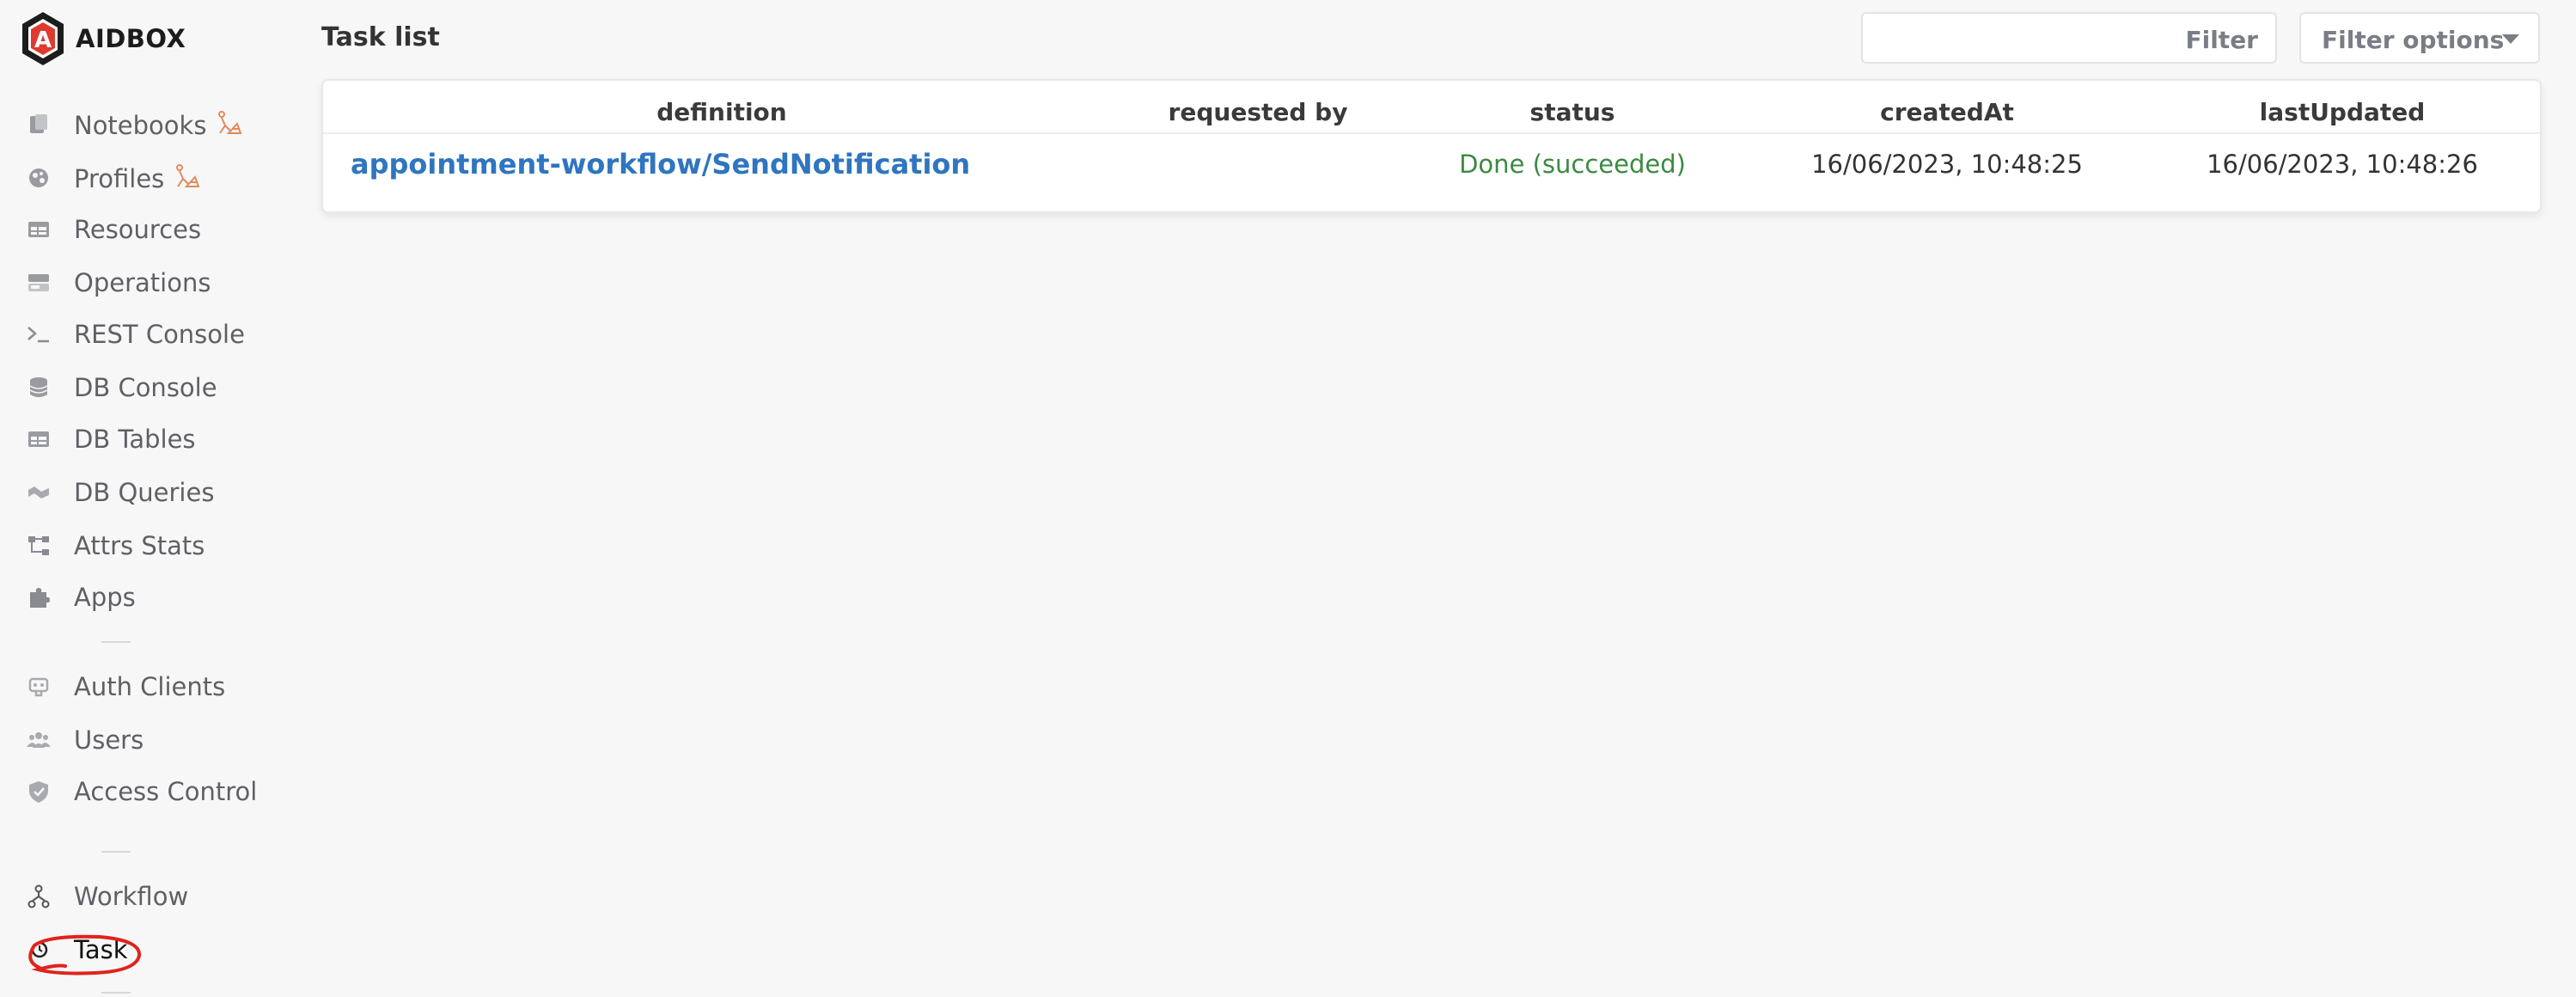 The width and height of the screenshot is (2576, 997). Describe the element at coordinates (38, 740) in the screenshot. I see `users-icon` at that location.